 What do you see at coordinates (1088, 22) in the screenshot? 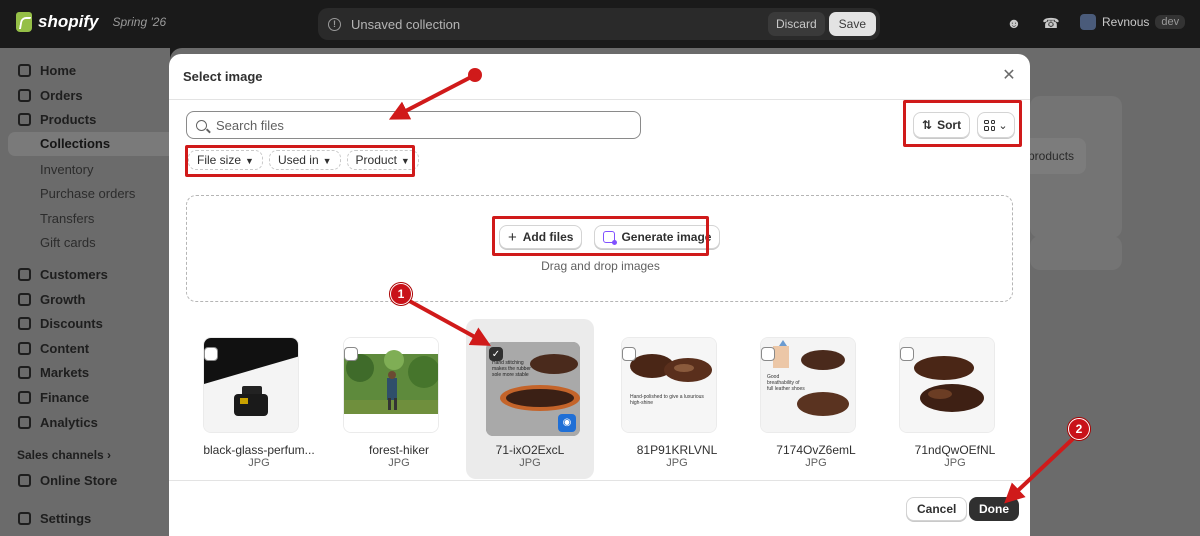
I see `store-avatar` at bounding box center [1088, 22].